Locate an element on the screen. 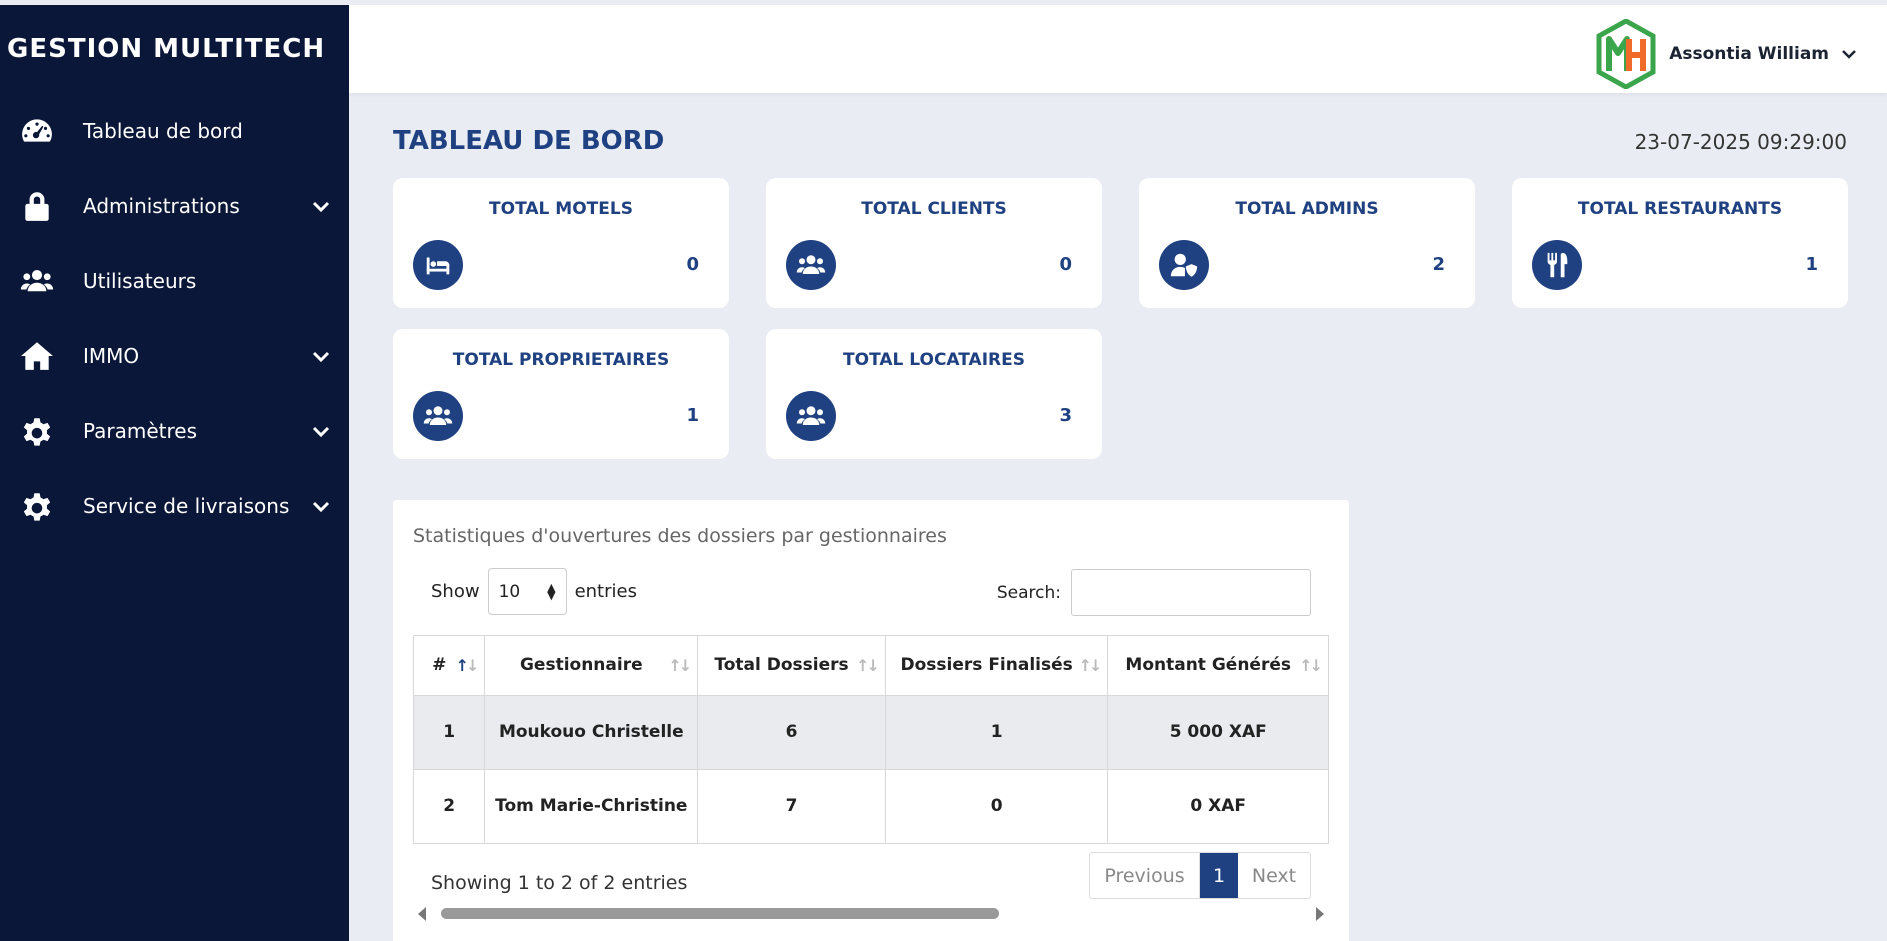 The image size is (1887, 941). user-name: Assontia William is located at coordinates (1749, 54).